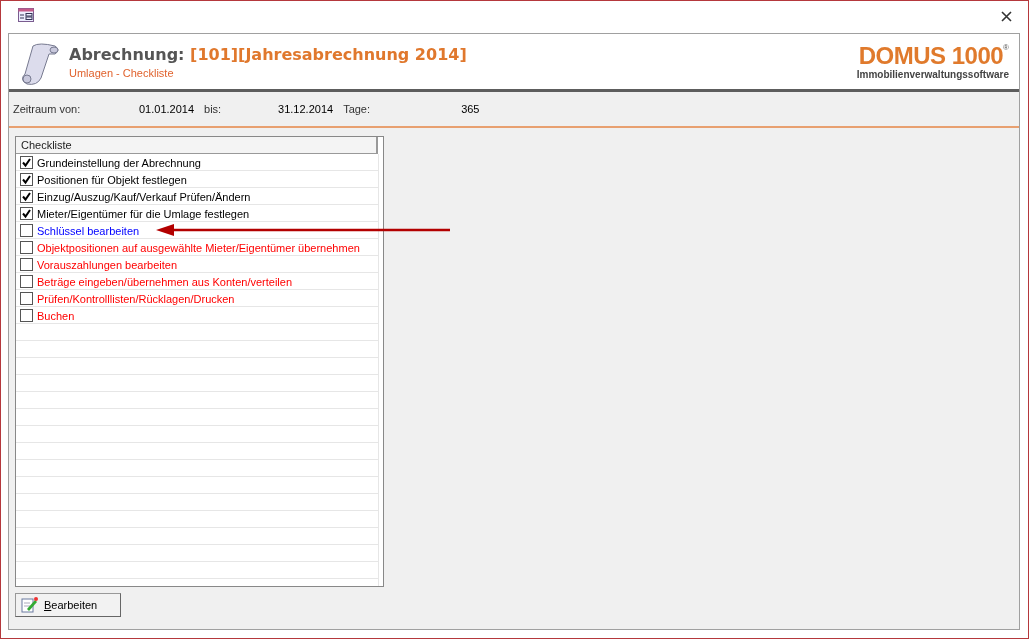  What do you see at coordinates (68, 605) in the screenshot?
I see `edit-button: Bearbeiten` at bounding box center [68, 605].